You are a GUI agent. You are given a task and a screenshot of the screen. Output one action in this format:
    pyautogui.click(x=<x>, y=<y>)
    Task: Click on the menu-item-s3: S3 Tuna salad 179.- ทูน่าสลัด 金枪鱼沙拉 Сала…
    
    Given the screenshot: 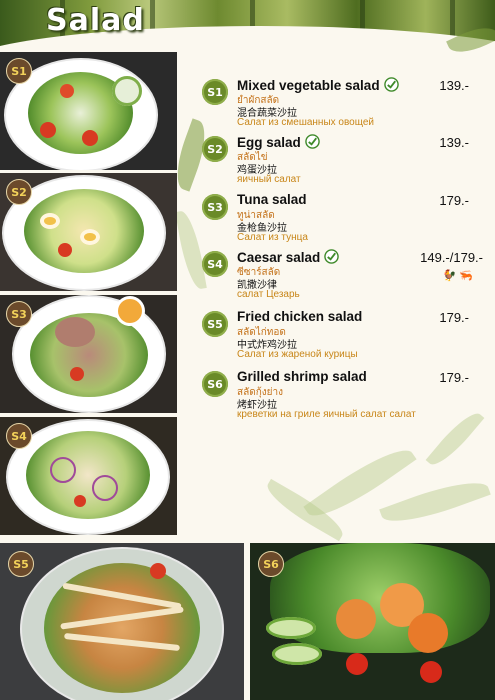 What is the action you would take?
    pyautogui.click(x=344, y=220)
    